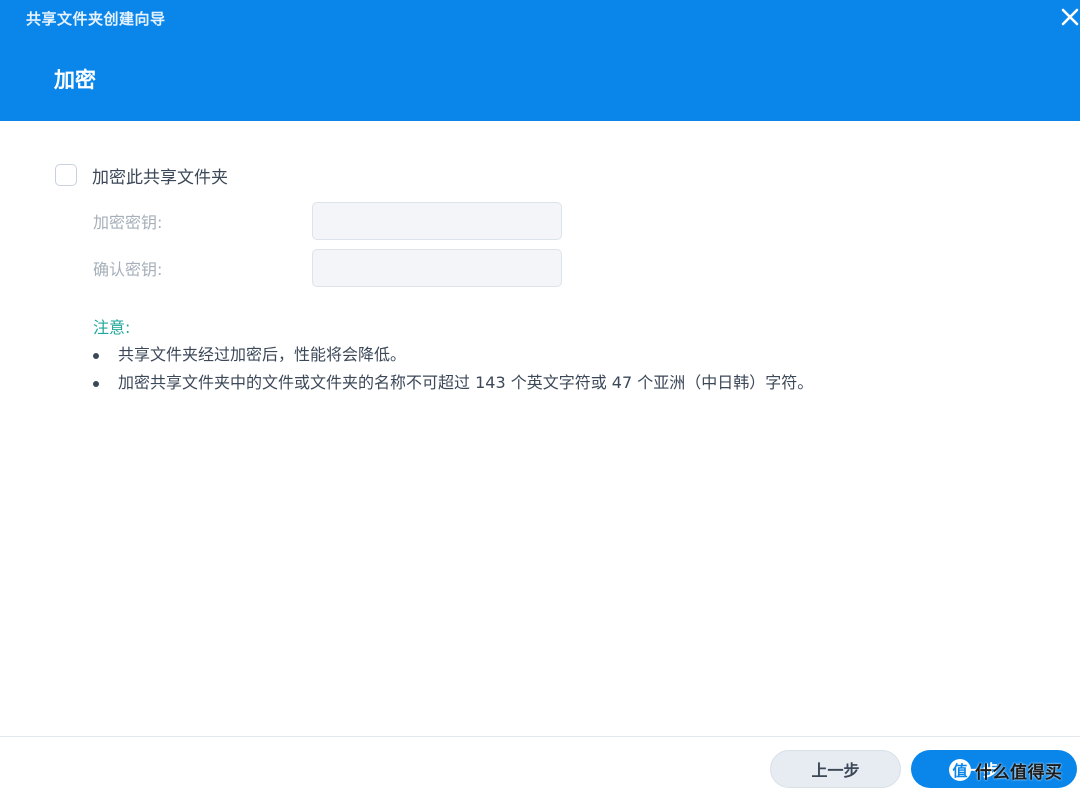 This screenshot has height=794, width=1080. Describe the element at coordinates (160, 177) in the screenshot. I see `encrypt-folder-label: 加密此共享文件夹` at that location.